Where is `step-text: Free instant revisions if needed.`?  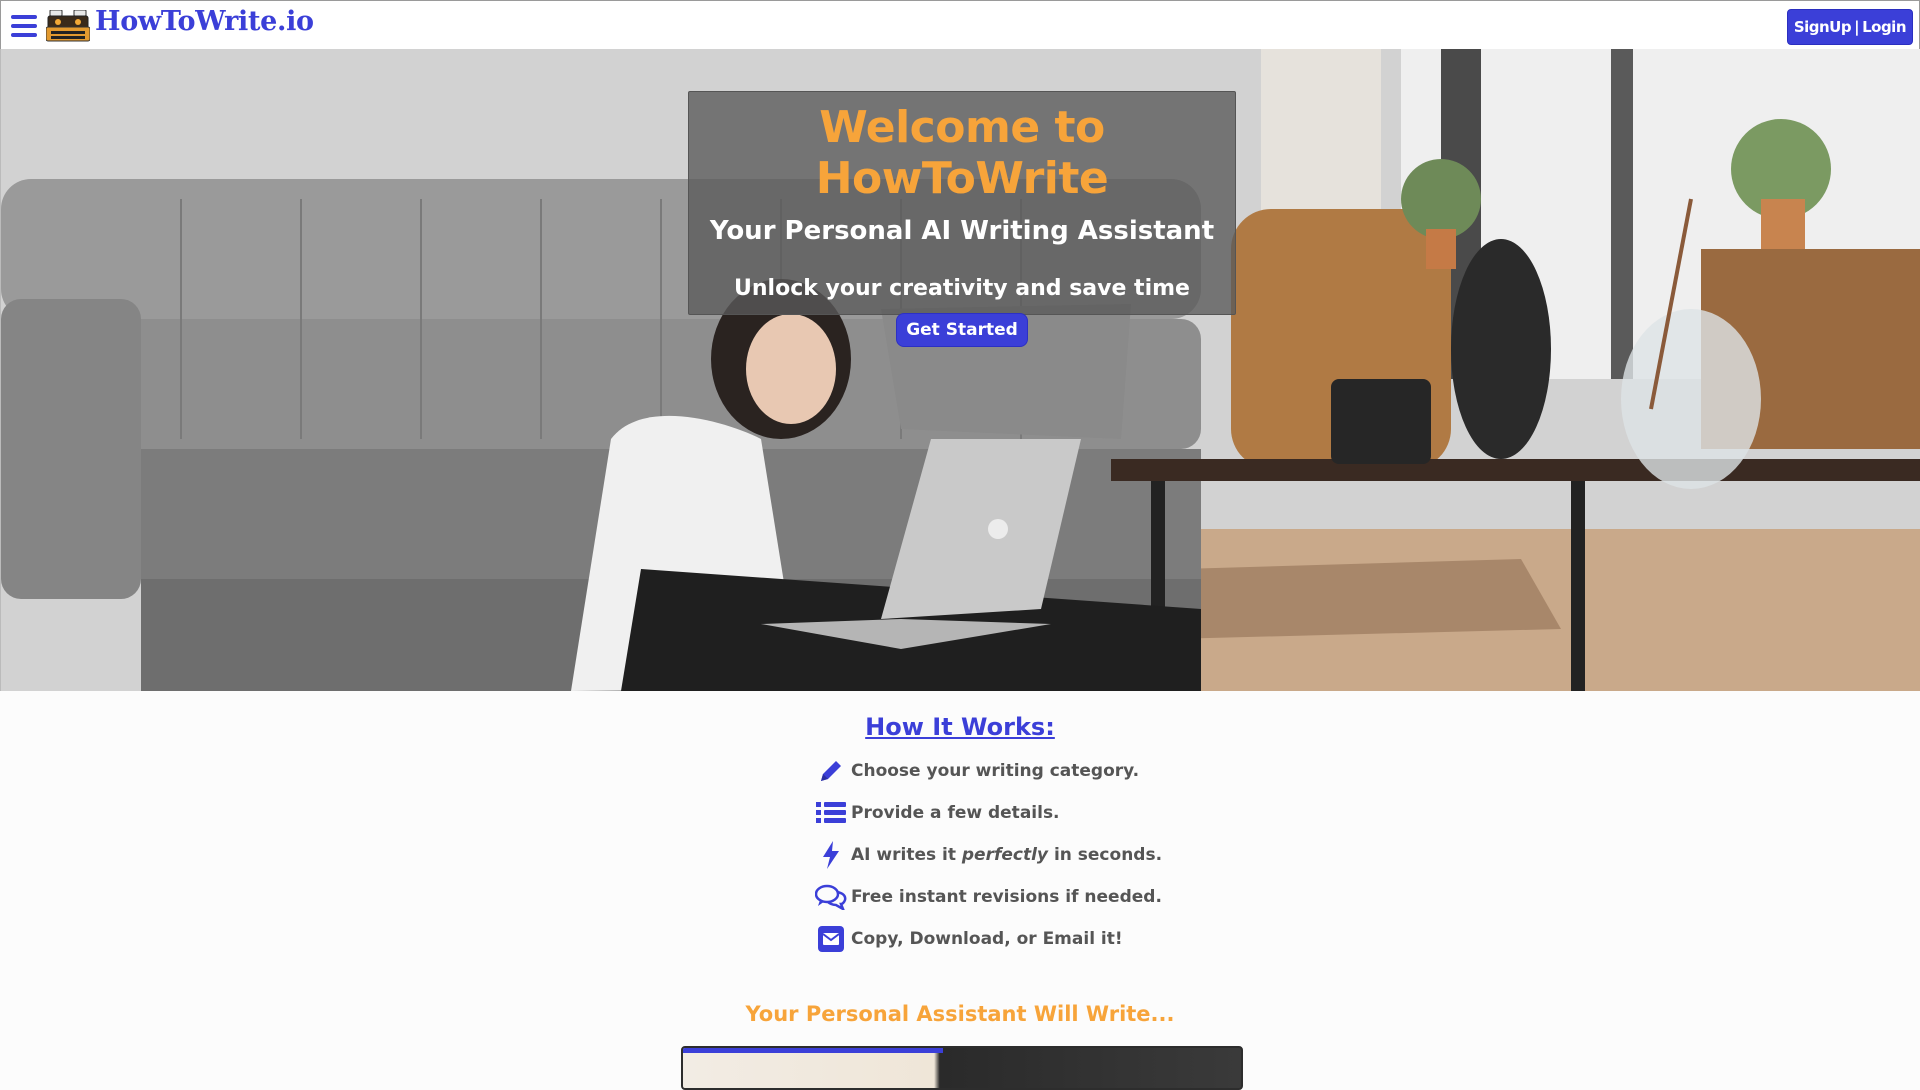 step-text: Free instant revisions if needed. is located at coordinates (1006, 897).